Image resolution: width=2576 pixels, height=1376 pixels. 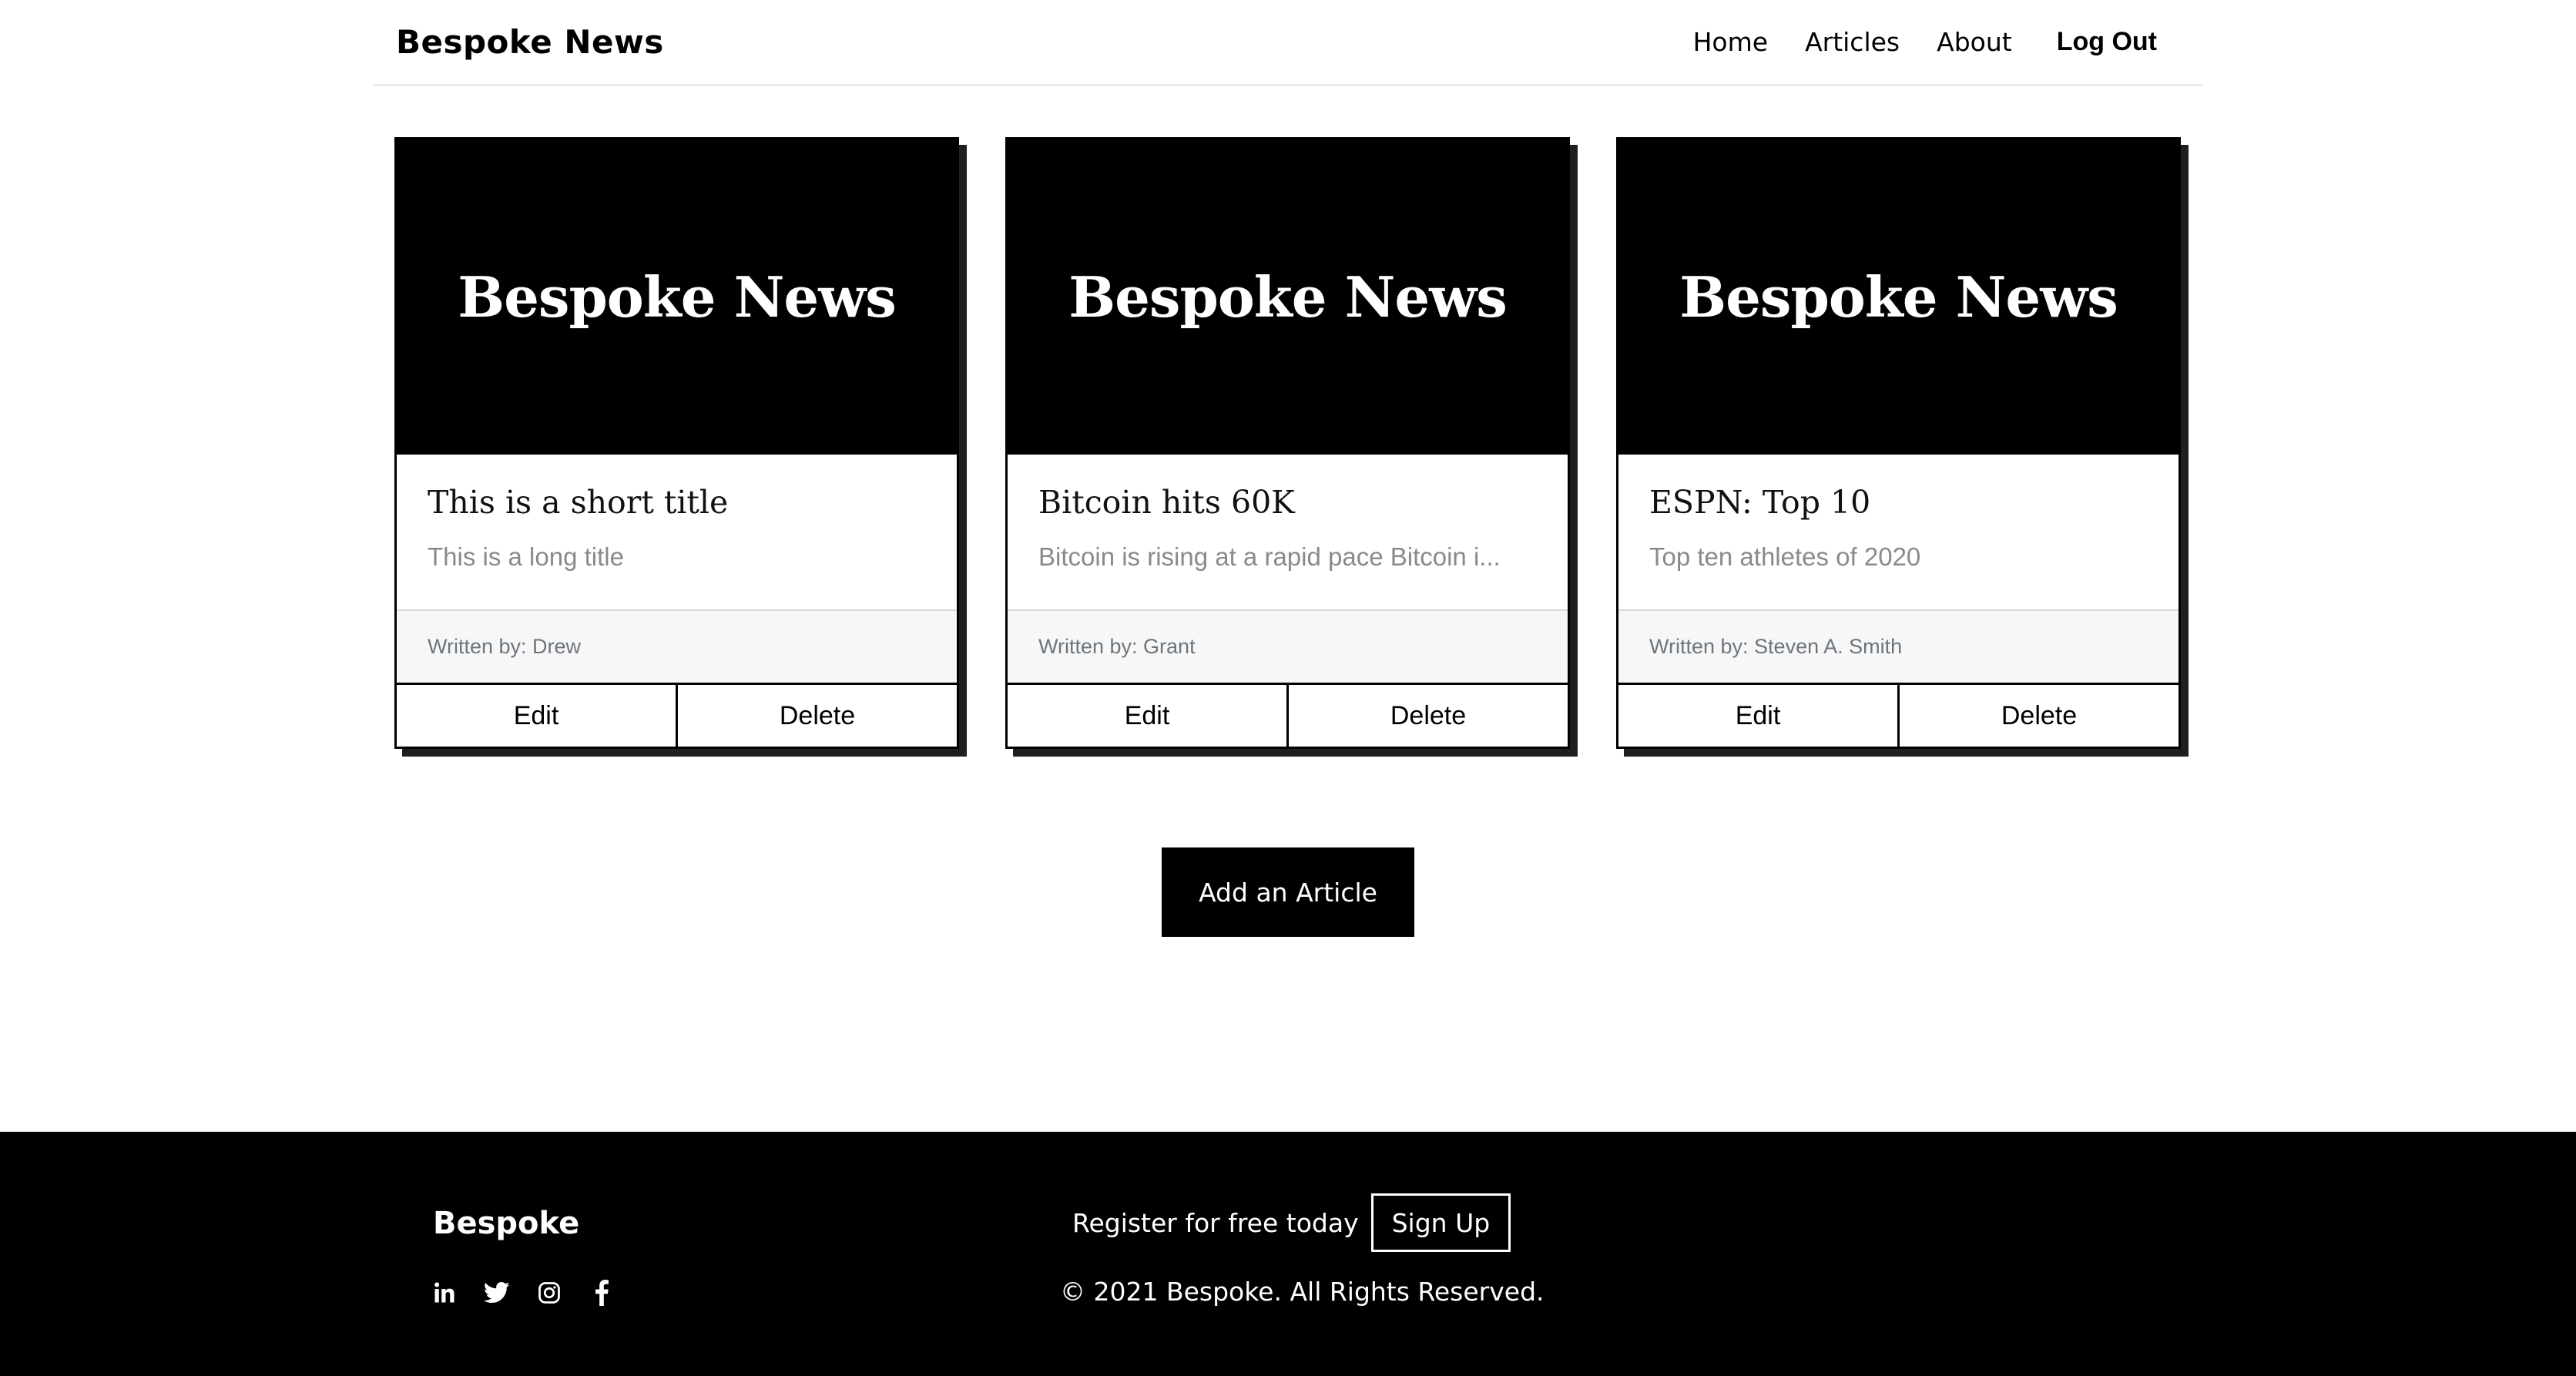 What do you see at coordinates (1288, 43) in the screenshot?
I see `navbar: Bespoke News Home Articles About Log Out` at bounding box center [1288, 43].